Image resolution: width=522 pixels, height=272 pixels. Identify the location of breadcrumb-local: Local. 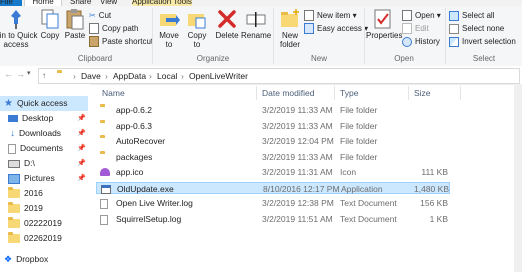
(167, 76).